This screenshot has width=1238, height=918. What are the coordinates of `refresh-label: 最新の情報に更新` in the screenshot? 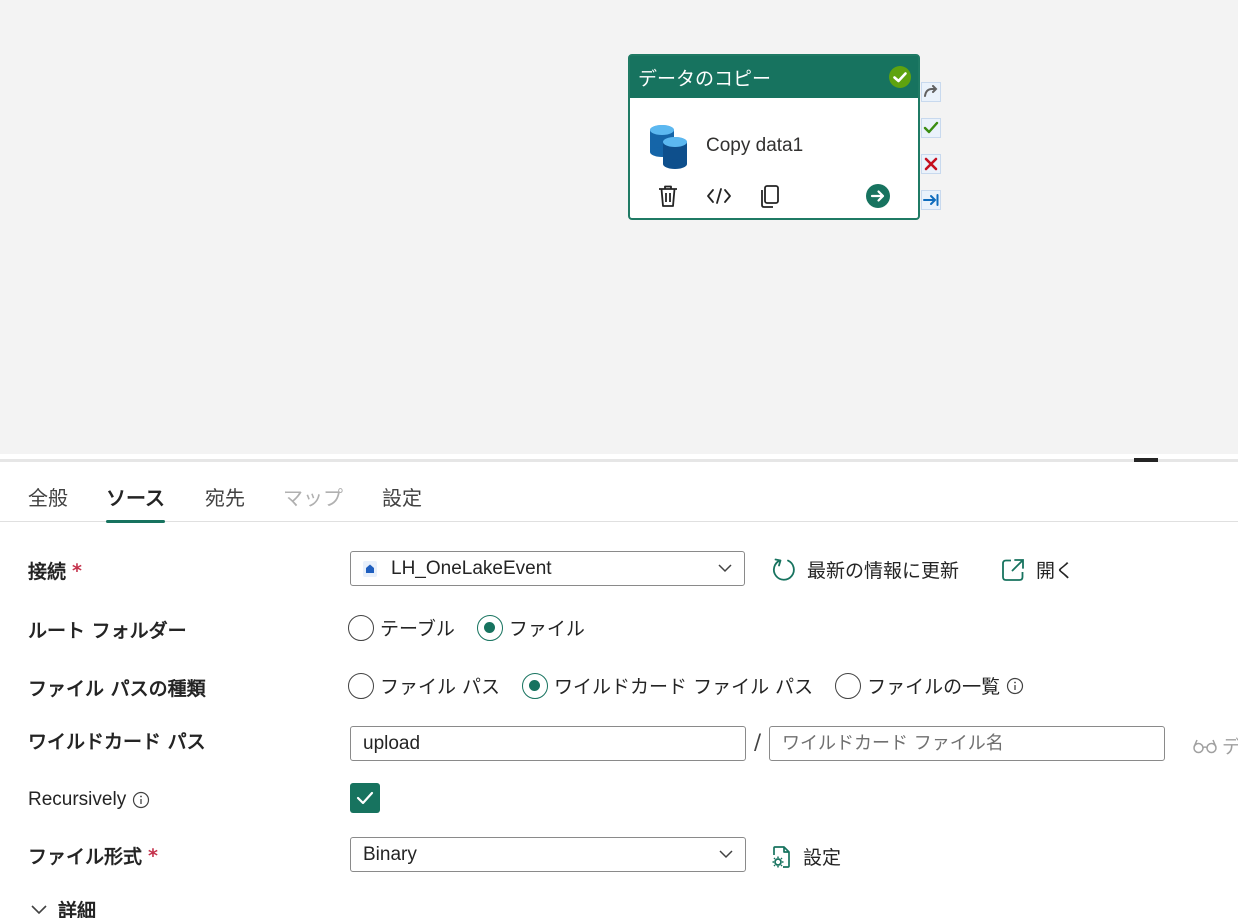 It's located at (883, 571).